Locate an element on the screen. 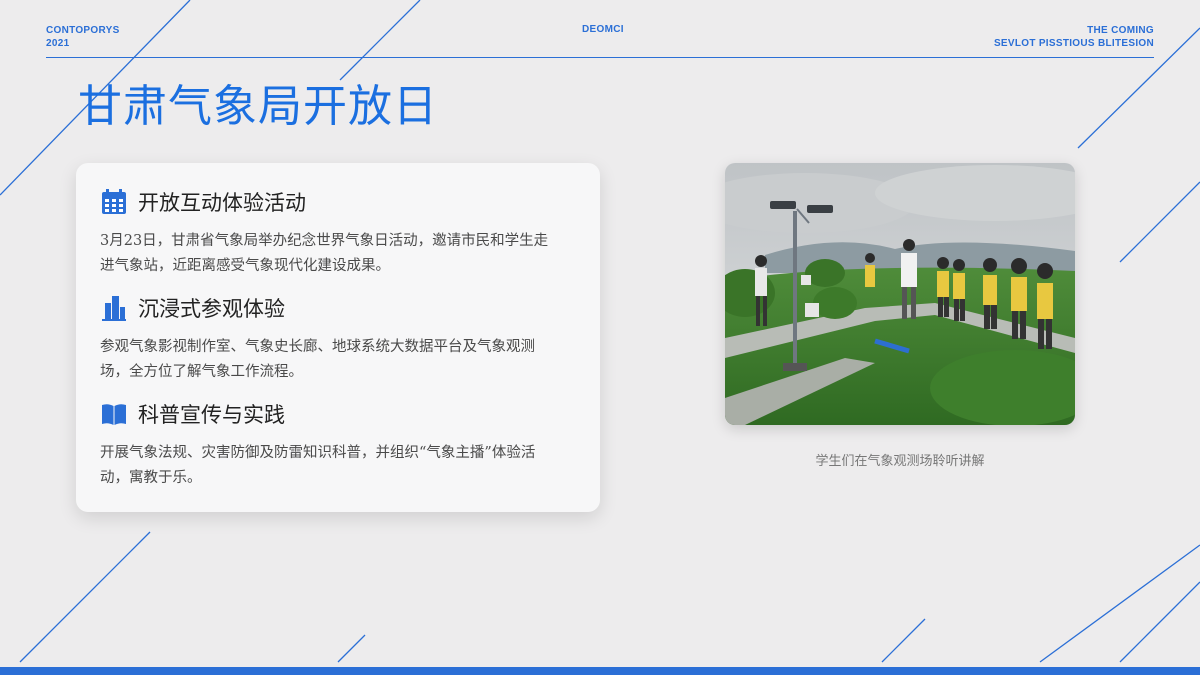 The image size is (1200, 675). header-divider is located at coordinates (600, 57).